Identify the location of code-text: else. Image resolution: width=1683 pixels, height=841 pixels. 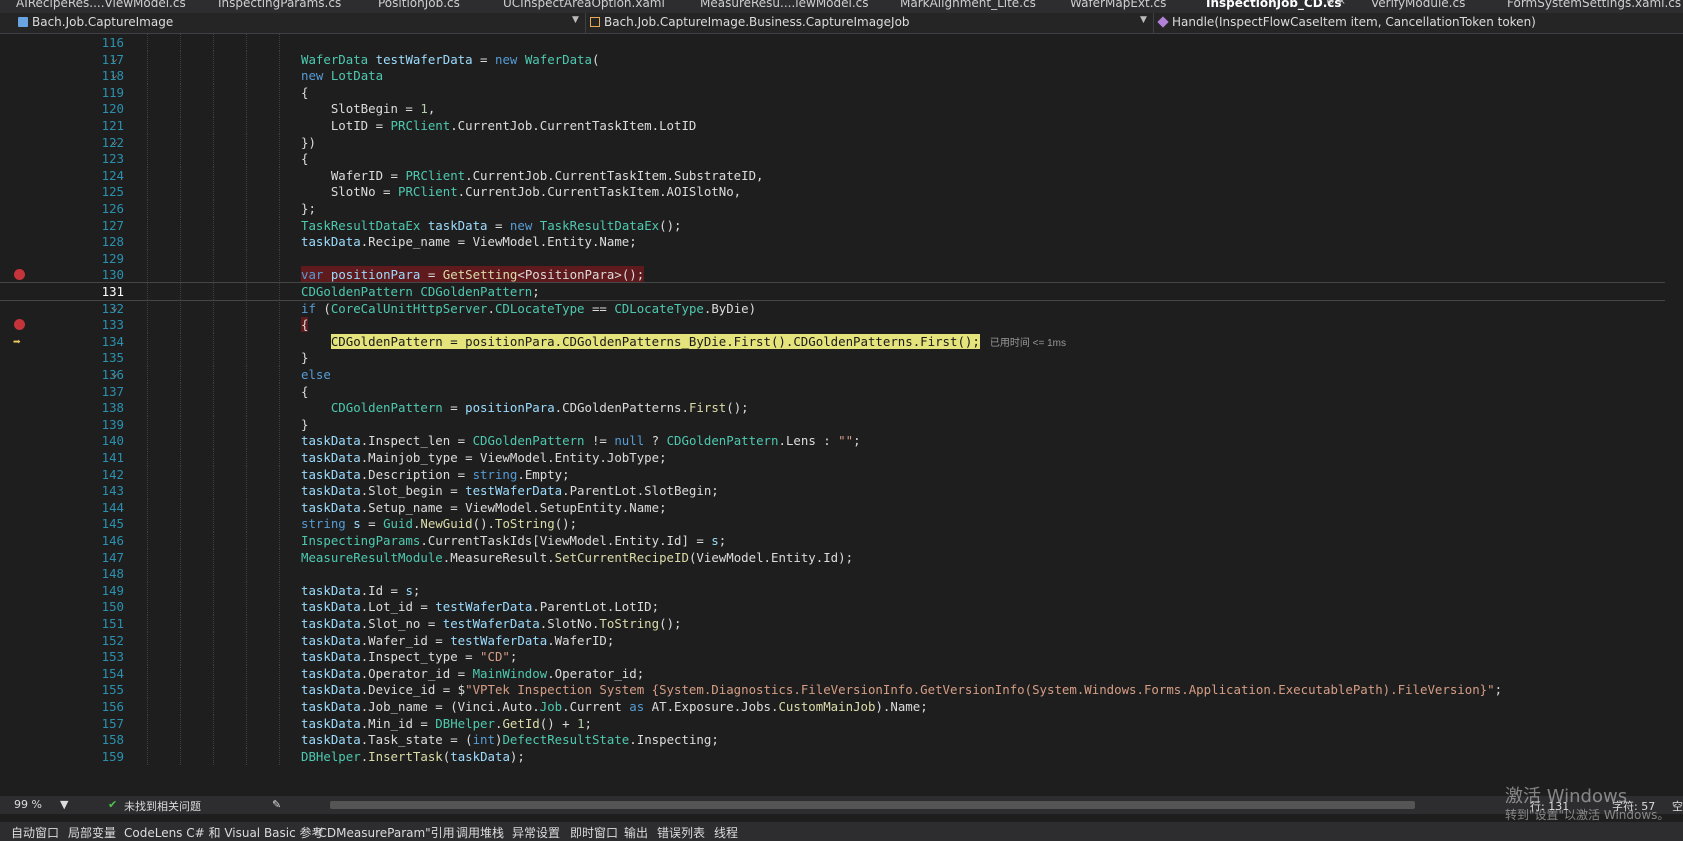
(316, 374).